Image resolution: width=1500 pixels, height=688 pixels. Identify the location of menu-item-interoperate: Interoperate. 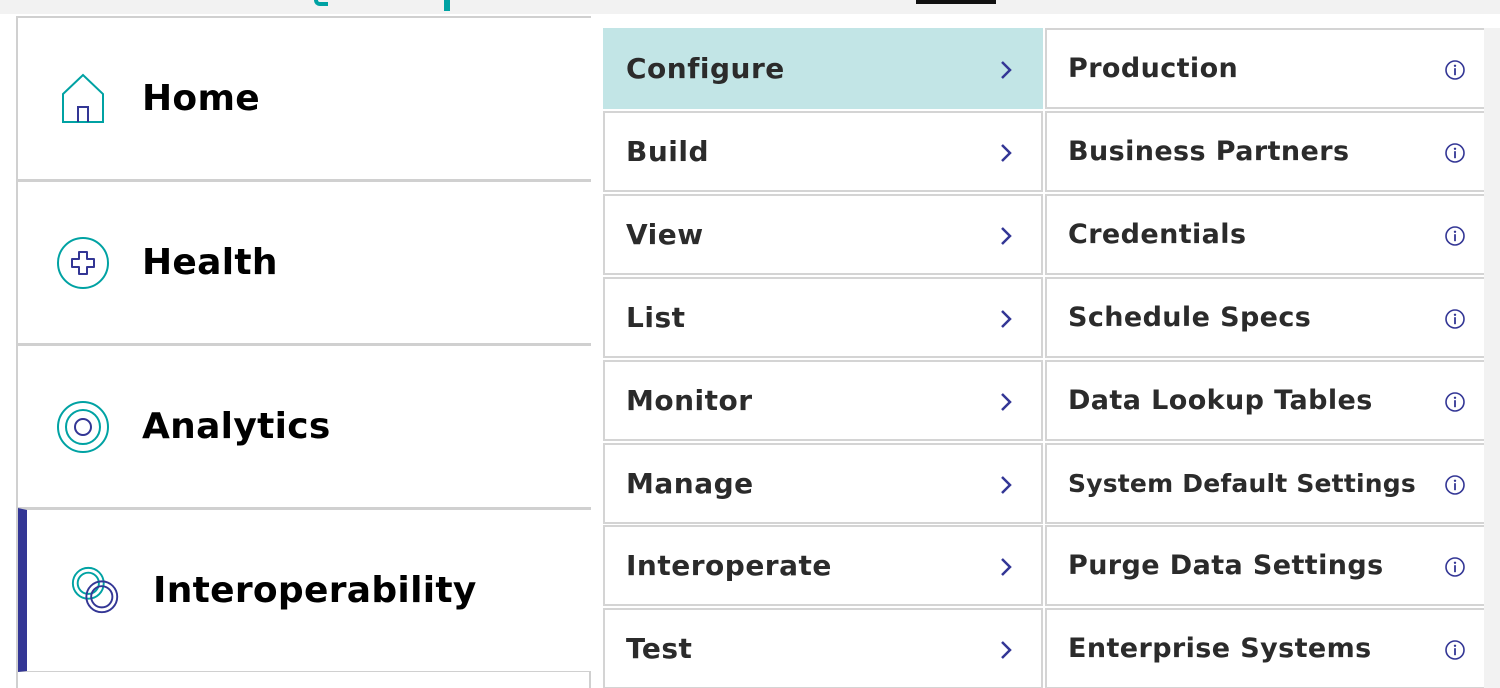
(823, 565).